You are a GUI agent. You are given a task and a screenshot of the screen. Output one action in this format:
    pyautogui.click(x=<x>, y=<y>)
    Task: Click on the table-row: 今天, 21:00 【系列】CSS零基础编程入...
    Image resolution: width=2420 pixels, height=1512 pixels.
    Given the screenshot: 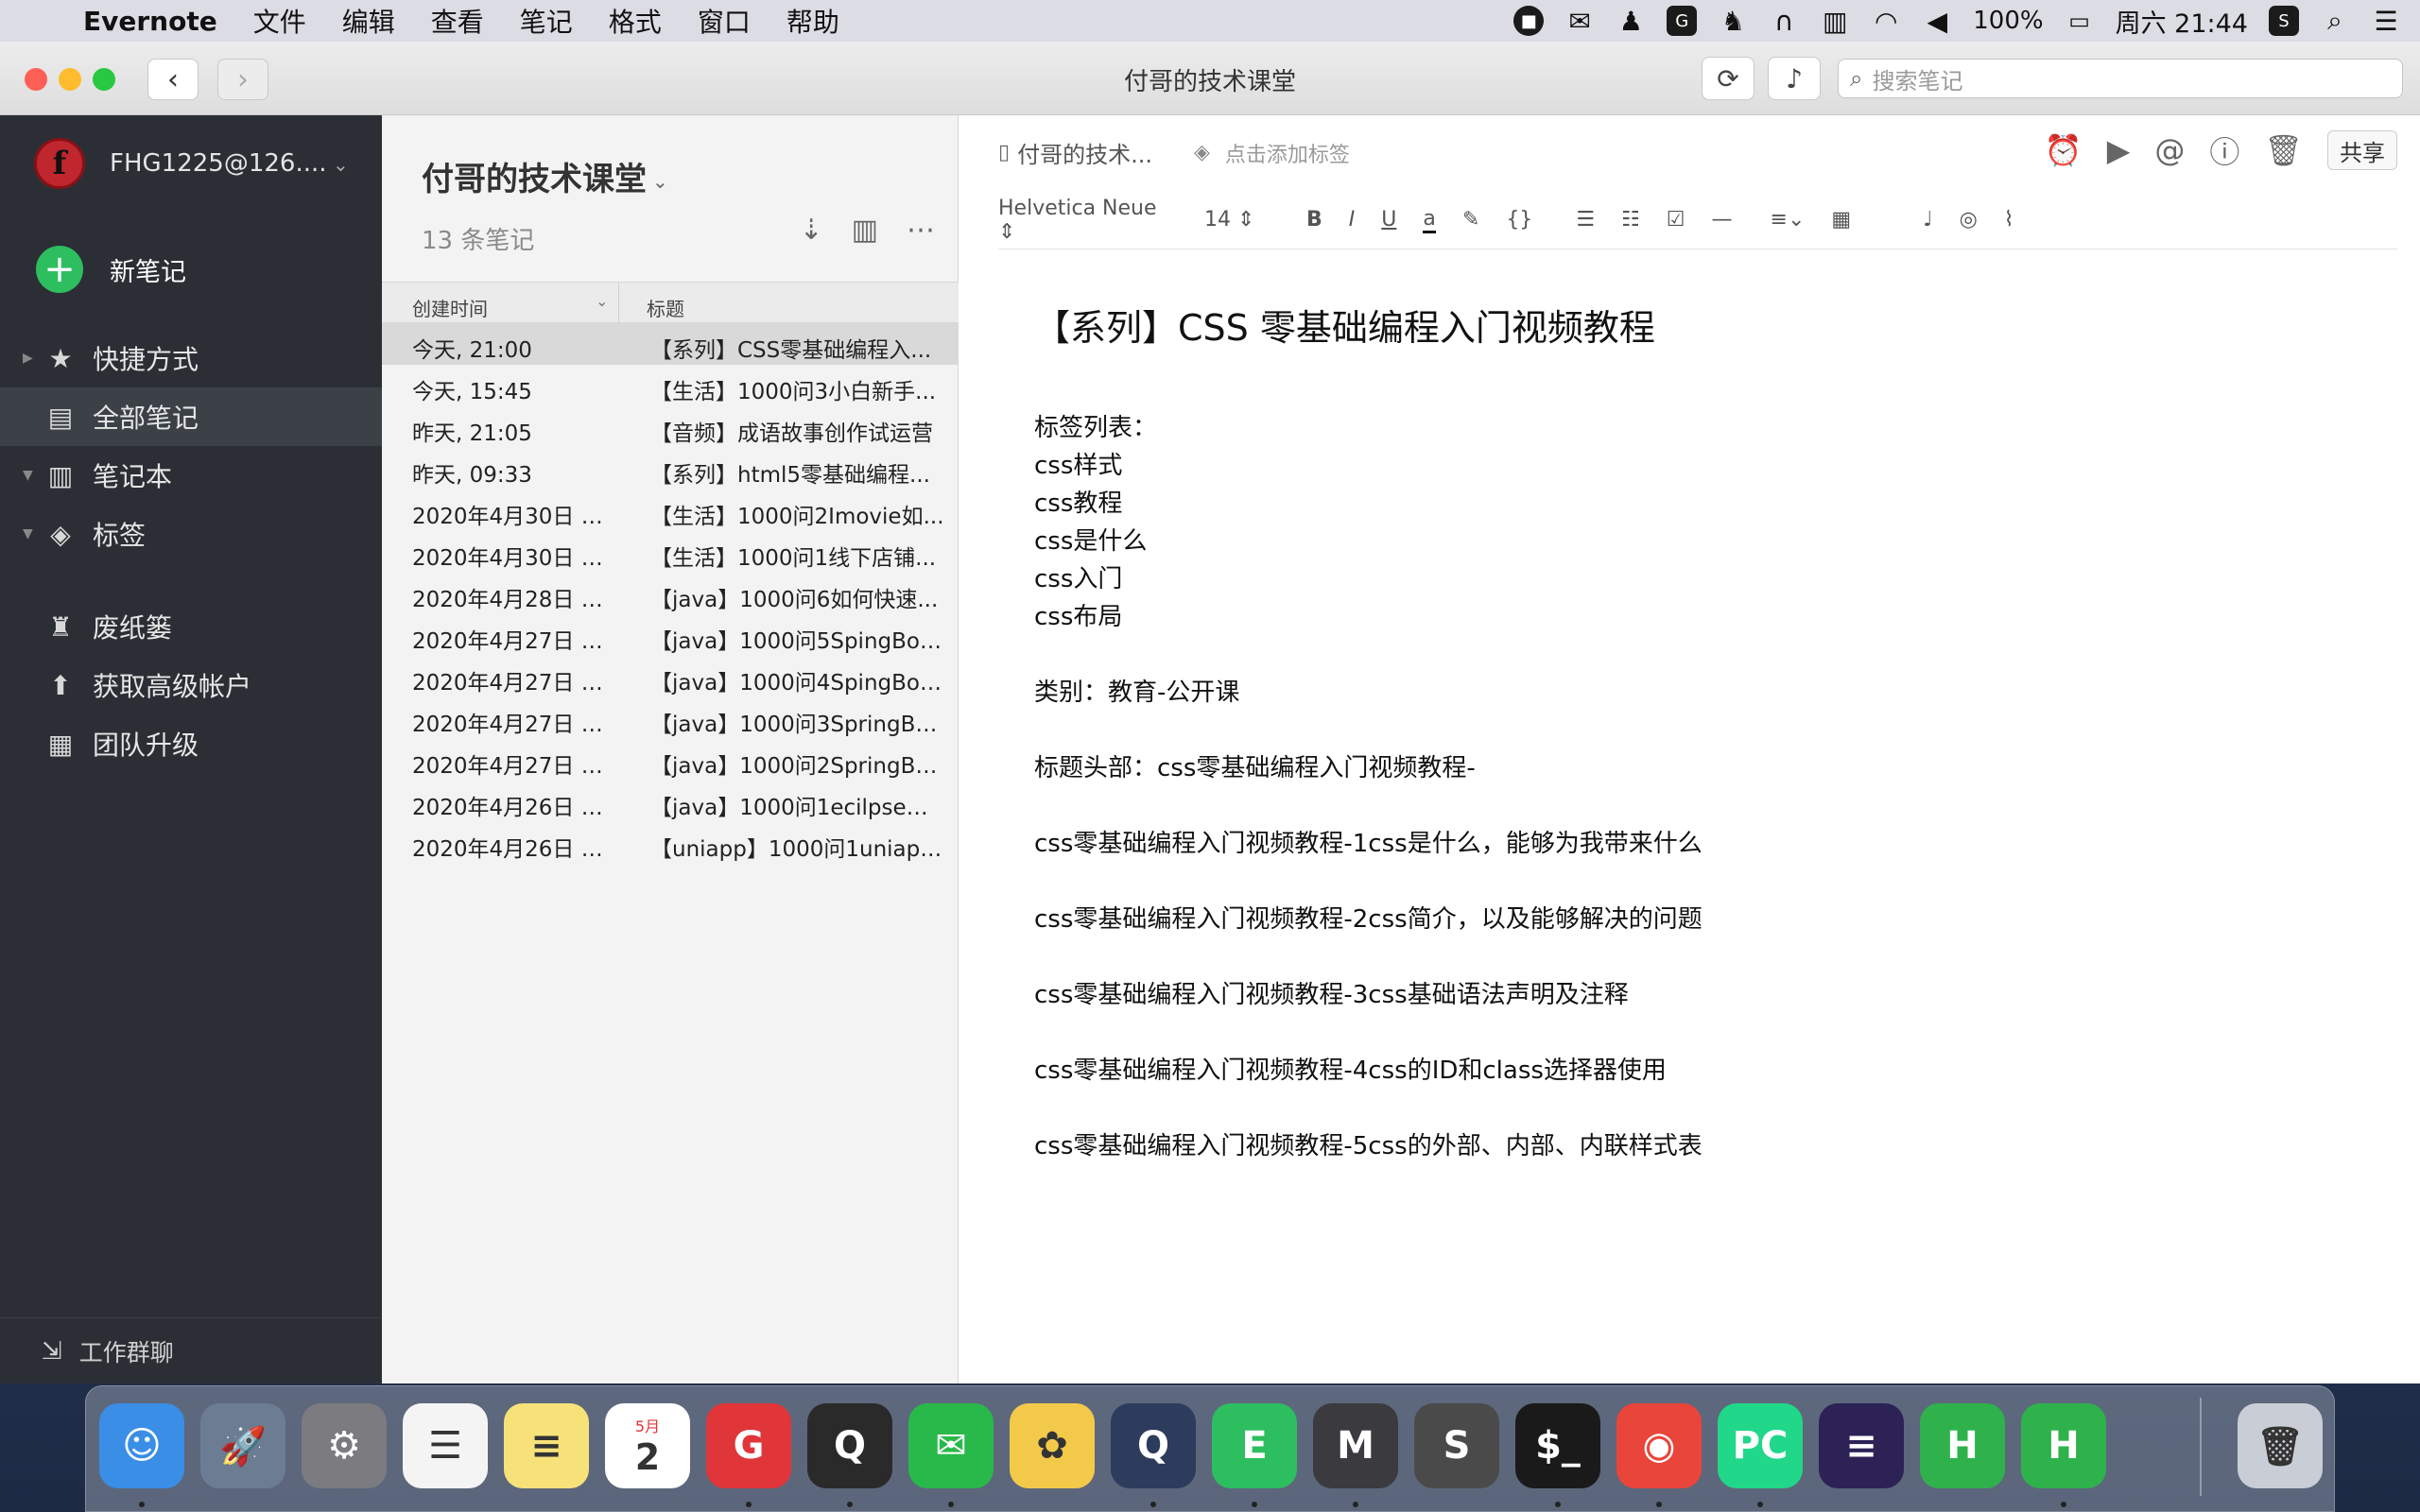 What is the action you would take?
    pyautogui.click(x=671, y=344)
    